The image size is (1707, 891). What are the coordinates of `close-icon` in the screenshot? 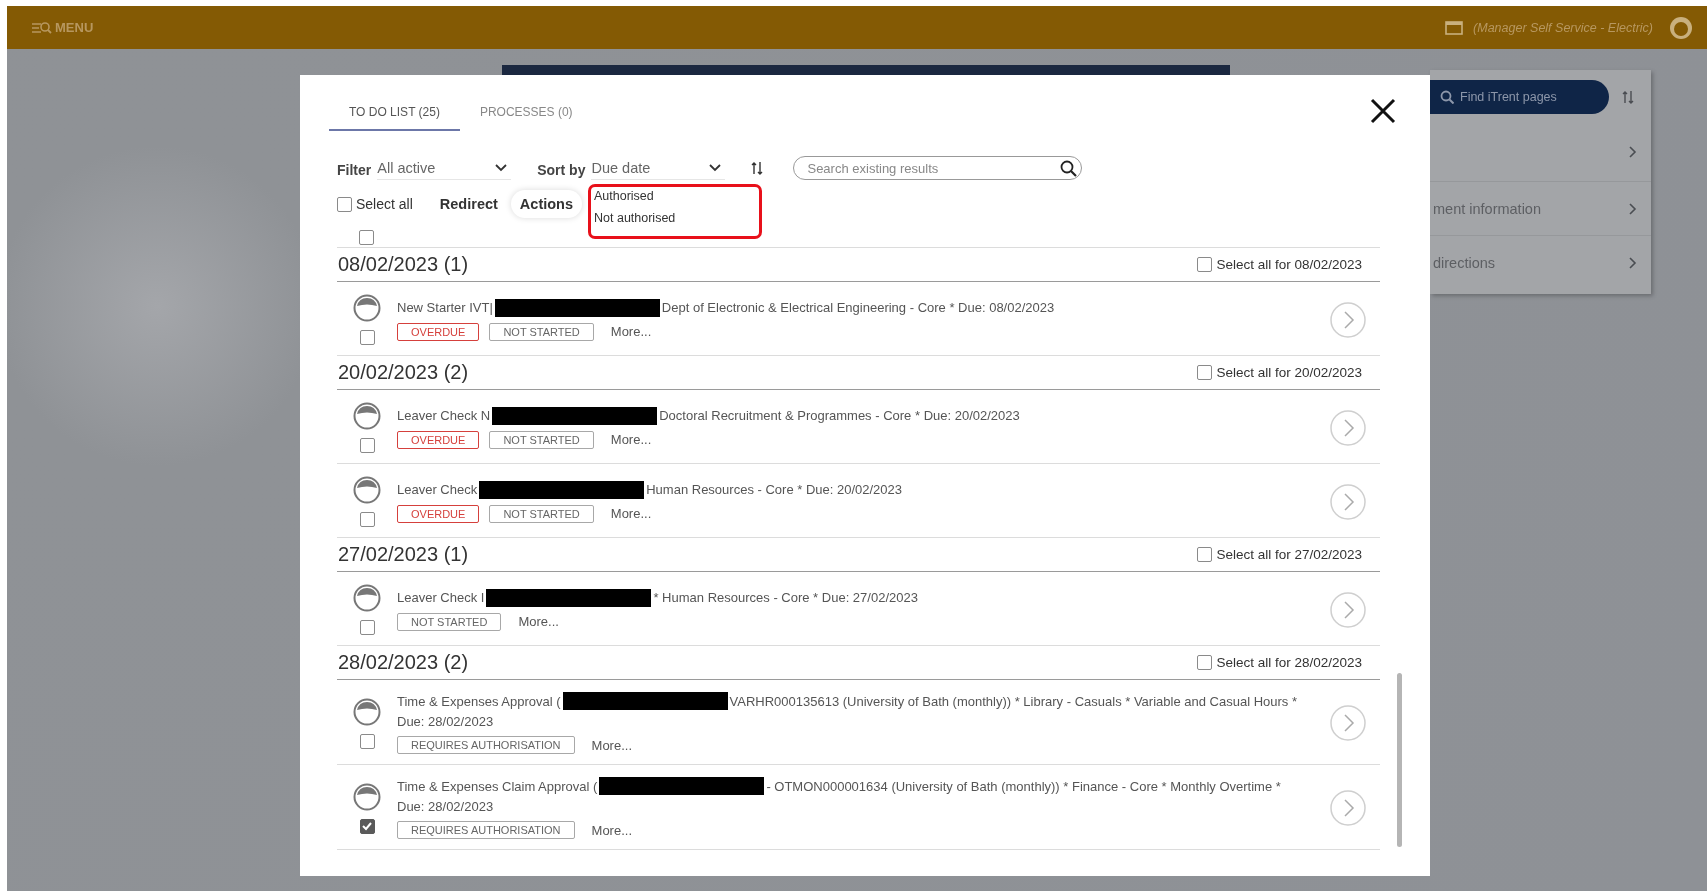 It's located at (1383, 111).